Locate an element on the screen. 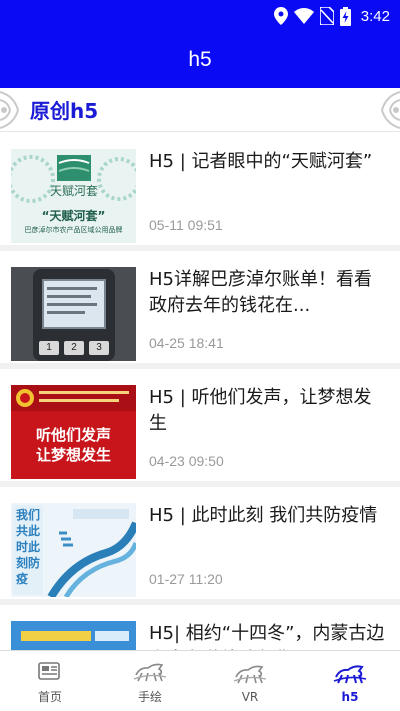 This screenshot has height=711, width=400. nav-handdrawn: 手绘 is located at coordinates (150, 681).